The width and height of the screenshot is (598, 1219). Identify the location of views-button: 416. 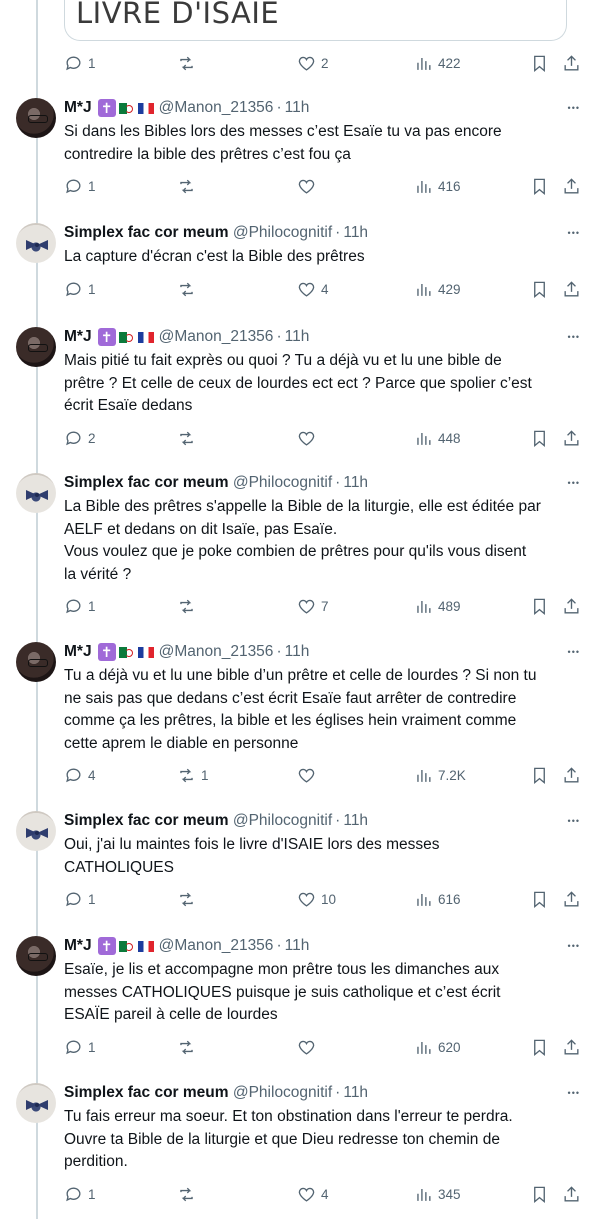
(437, 186).